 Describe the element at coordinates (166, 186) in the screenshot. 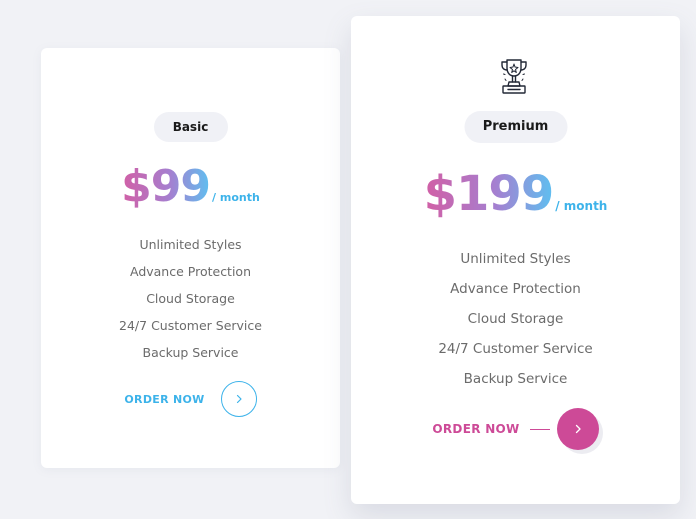

I see `price: $99` at that location.